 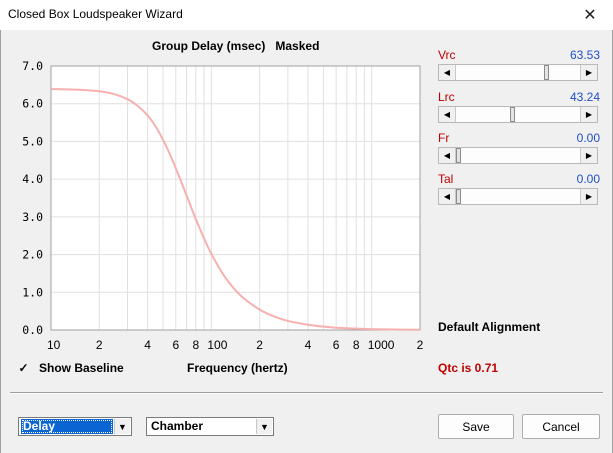 I want to click on save-button: Save, so click(x=476, y=426).